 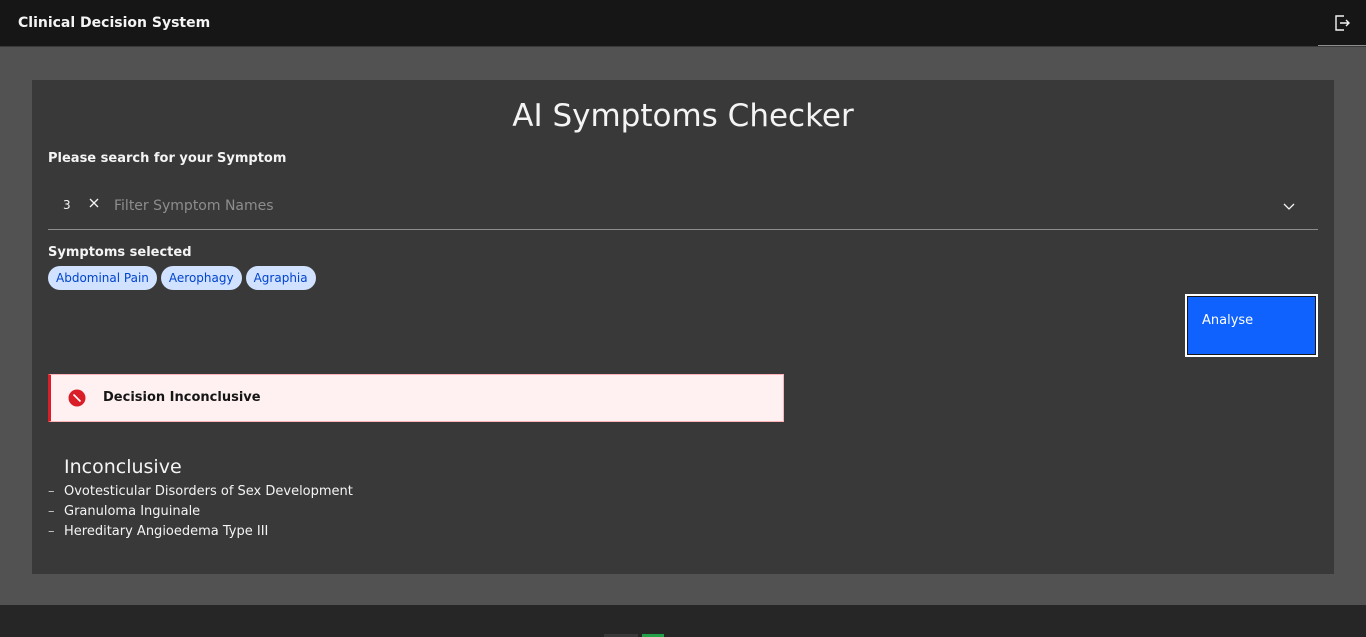 What do you see at coordinates (102, 278) in the screenshot?
I see `symptom-tag: Abdominal Pain` at bounding box center [102, 278].